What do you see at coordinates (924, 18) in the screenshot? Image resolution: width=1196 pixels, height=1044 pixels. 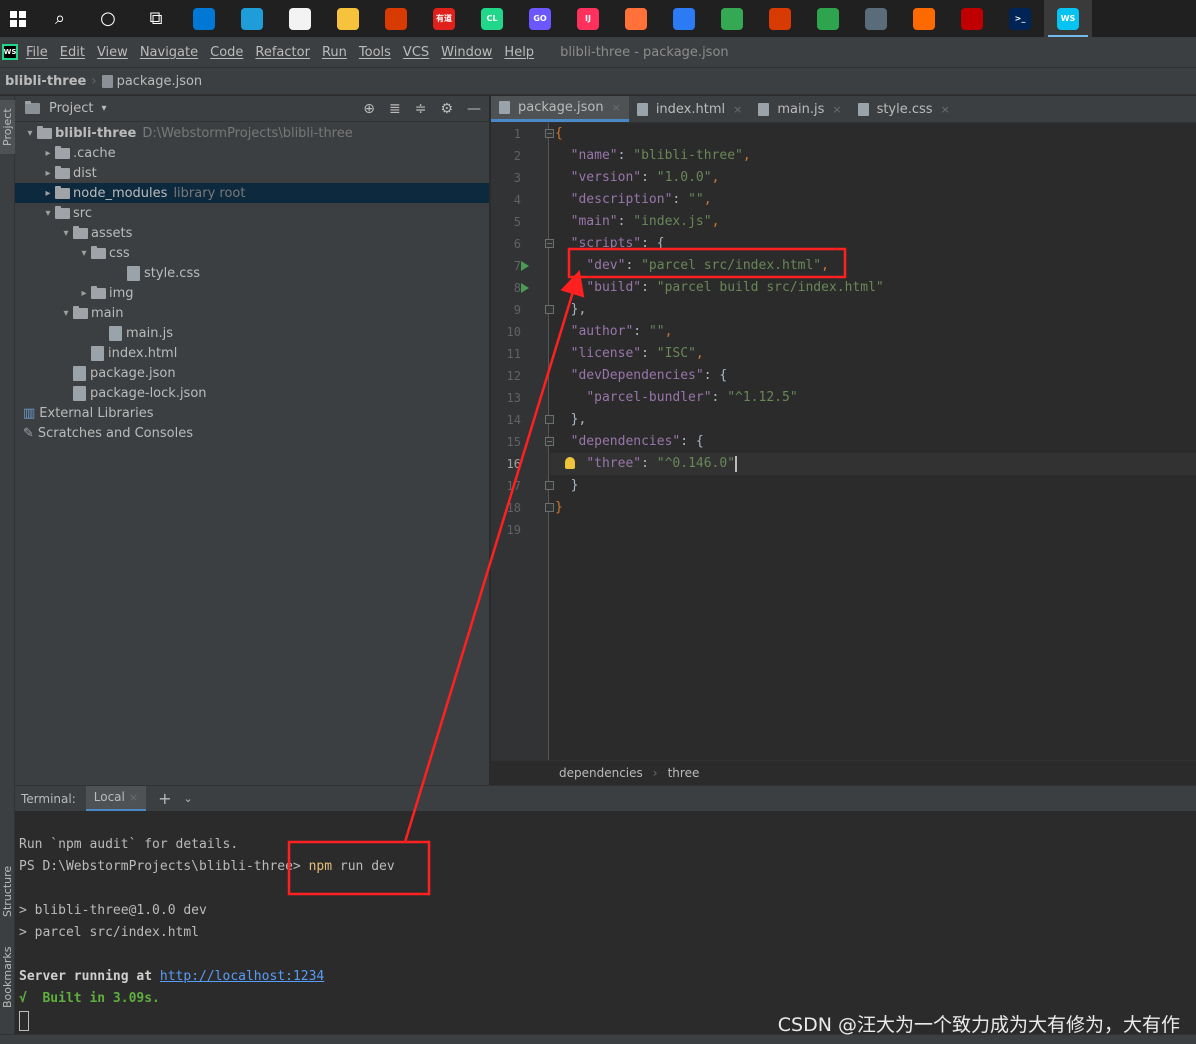 I see `taskbar-app-orange-button` at bounding box center [924, 18].